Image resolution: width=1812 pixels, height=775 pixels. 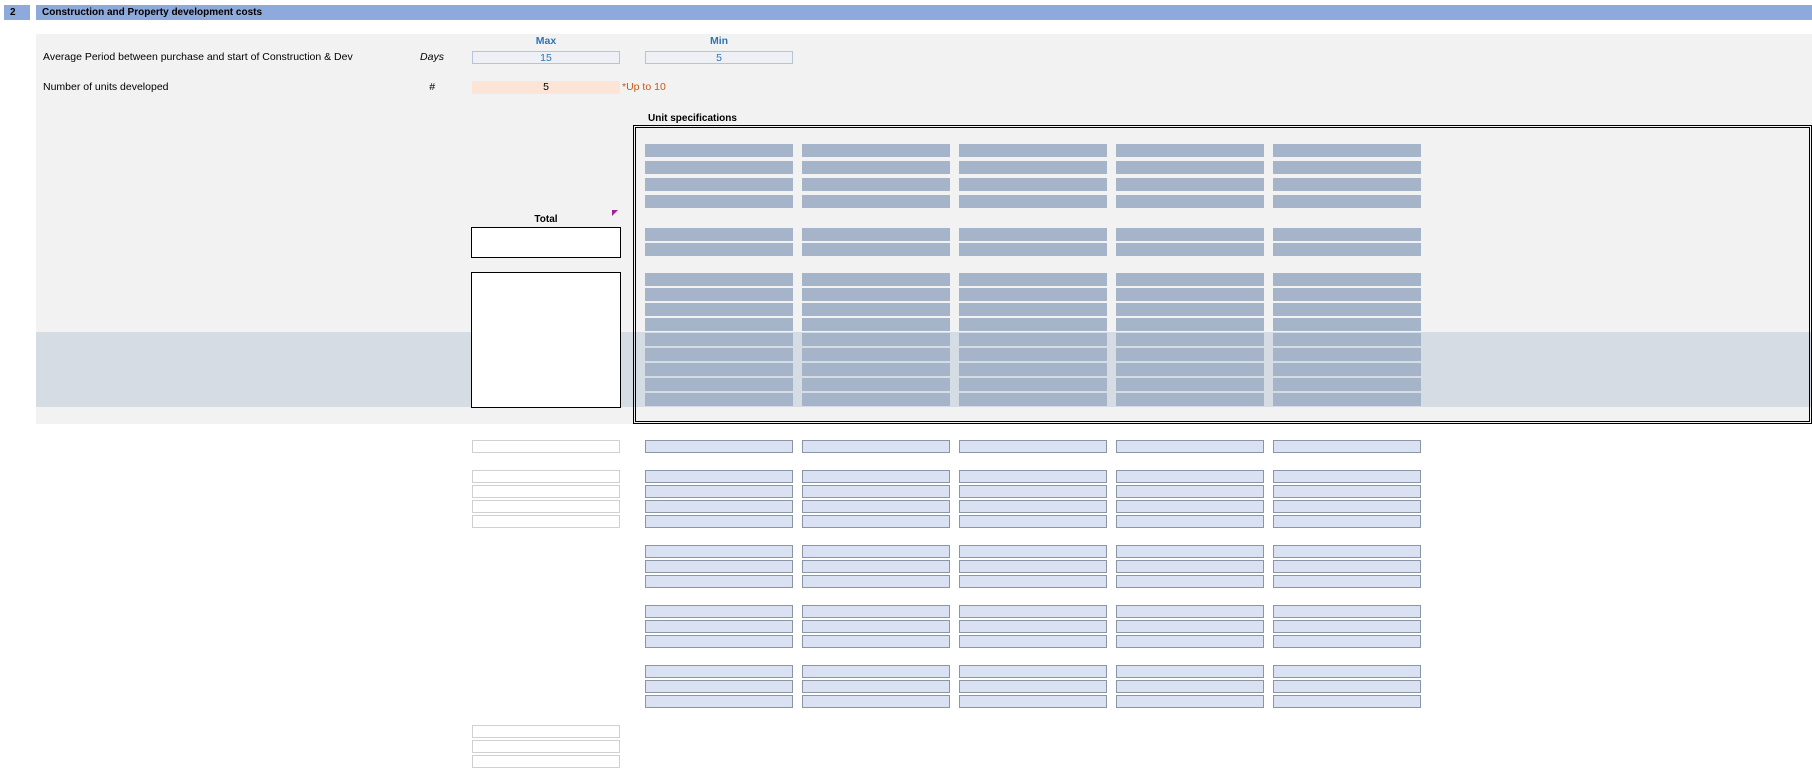 What do you see at coordinates (546, 57) in the screenshot?
I see `period-max-input: 15` at bounding box center [546, 57].